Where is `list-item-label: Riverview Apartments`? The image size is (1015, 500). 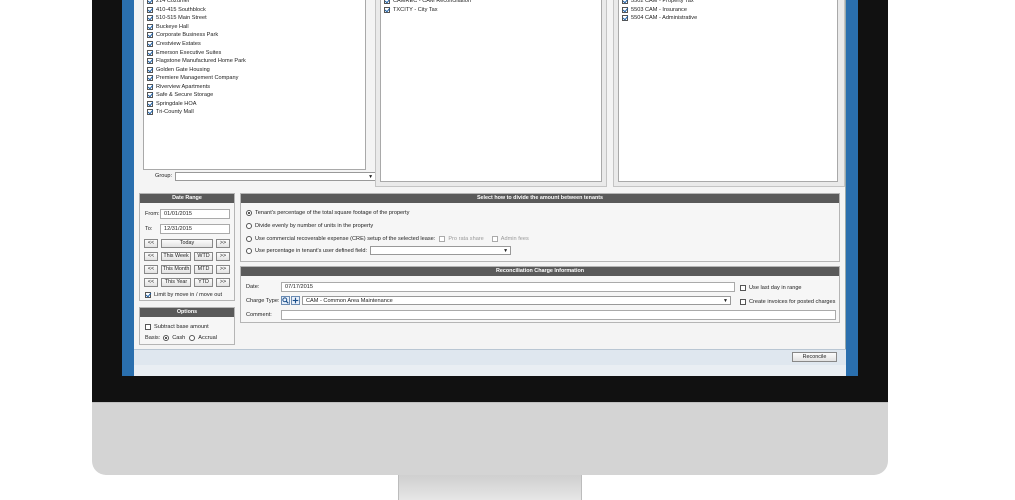
list-item-label: Riverview Apartments is located at coordinates (183, 86).